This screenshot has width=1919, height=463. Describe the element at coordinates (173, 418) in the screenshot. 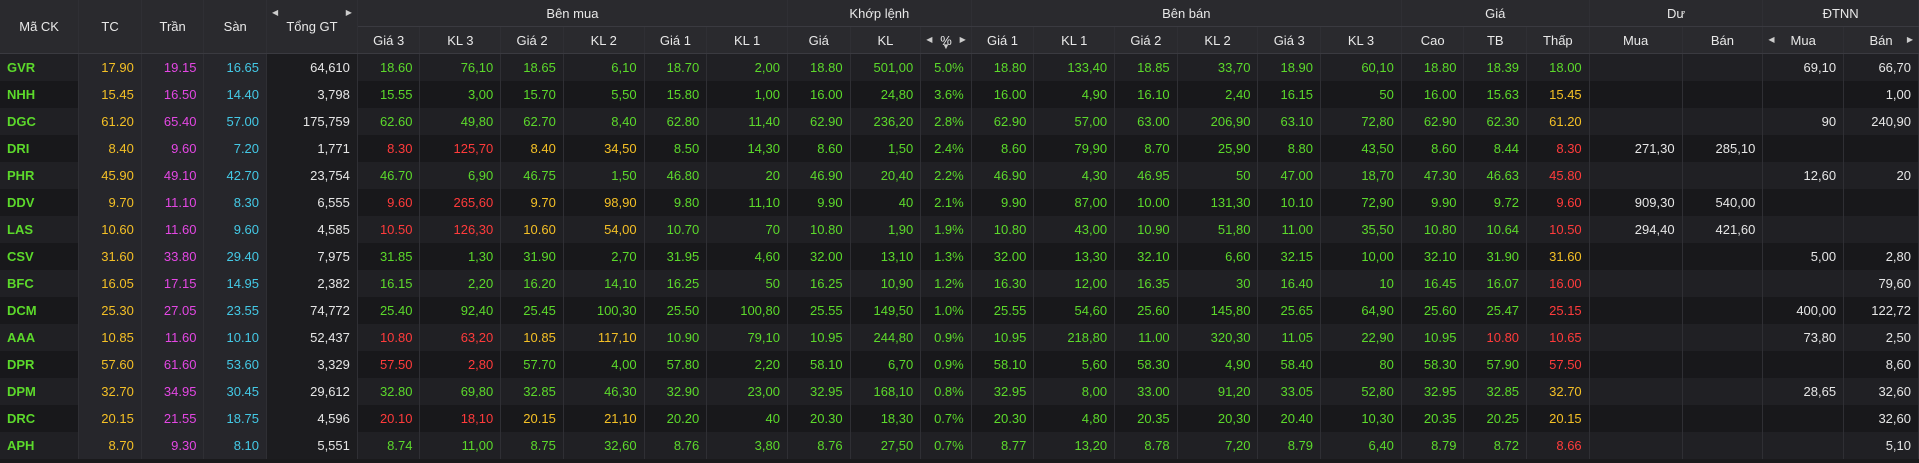

I see `ceil-cell: 21.55` at that location.